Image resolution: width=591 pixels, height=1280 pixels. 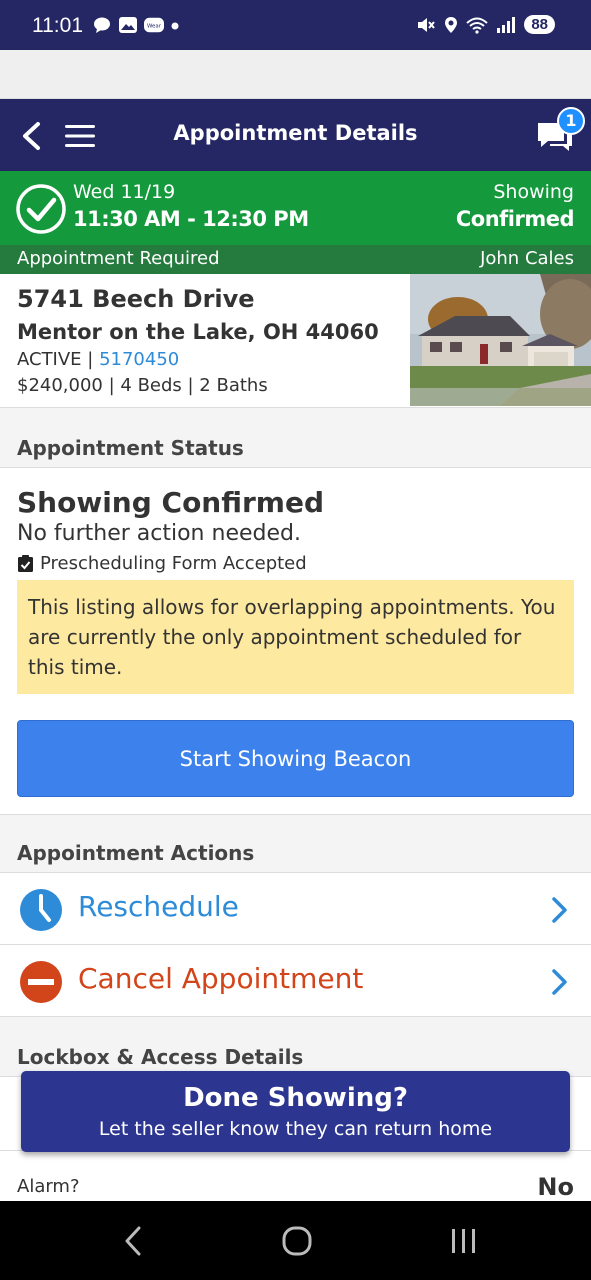 I want to click on listing-address-line2: Mentor on the Lake, OH 44060, so click(x=198, y=332).